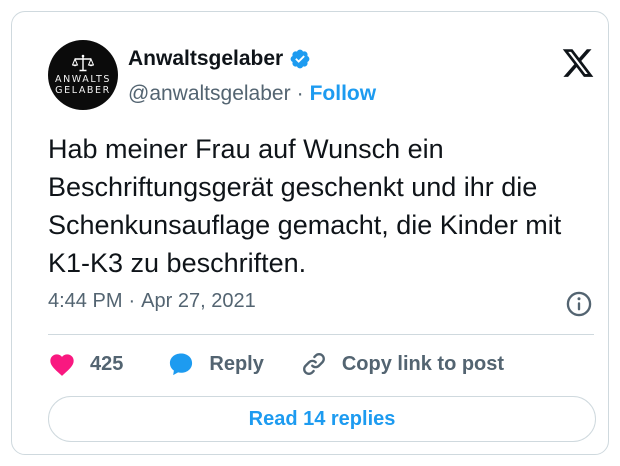 The image size is (620, 466). What do you see at coordinates (276, 364) in the screenshot?
I see `tweet-actions: 425 Reply Copy link to post` at bounding box center [276, 364].